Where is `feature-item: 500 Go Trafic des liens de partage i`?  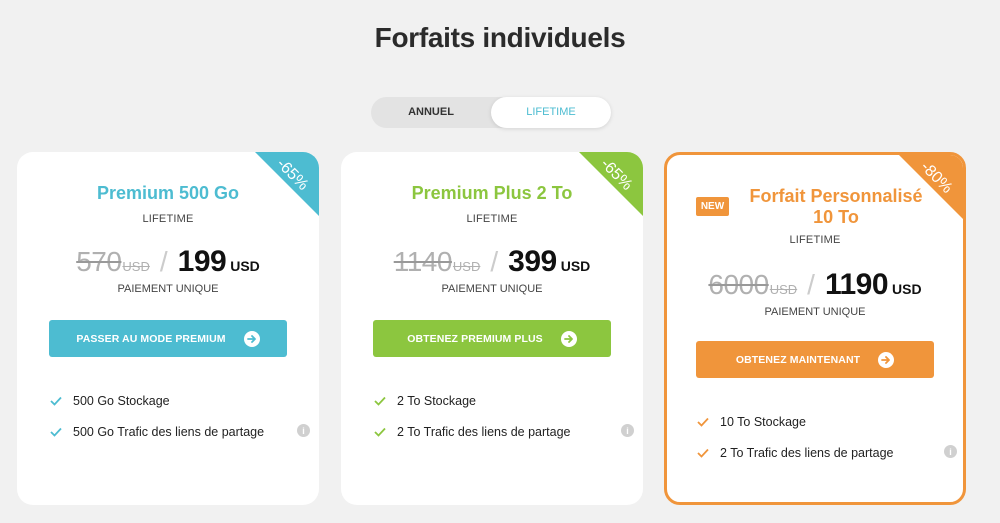 feature-item: 500 Go Trafic des liens de partage i is located at coordinates (179, 431).